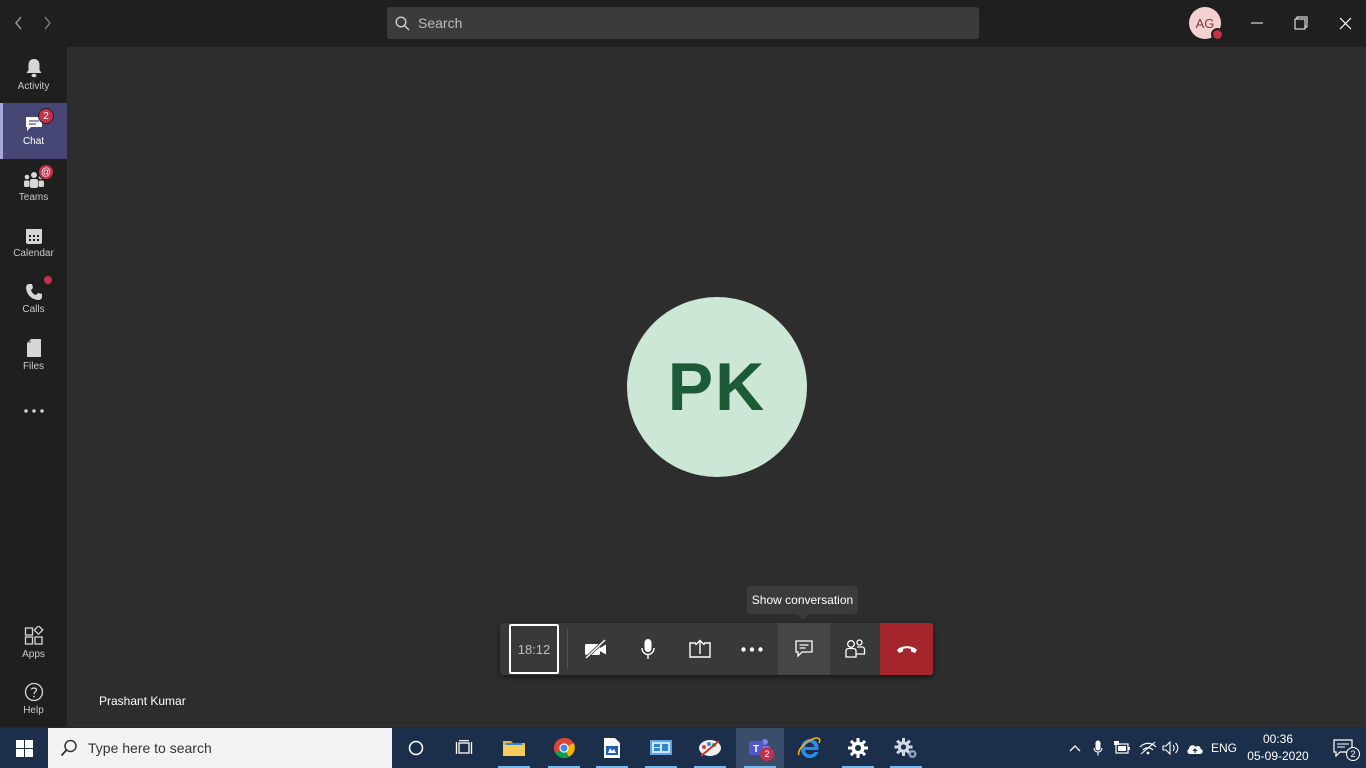 The width and height of the screenshot is (1366, 768). What do you see at coordinates (33, 348) in the screenshot?
I see `file-icon` at bounding box center [33, 348].